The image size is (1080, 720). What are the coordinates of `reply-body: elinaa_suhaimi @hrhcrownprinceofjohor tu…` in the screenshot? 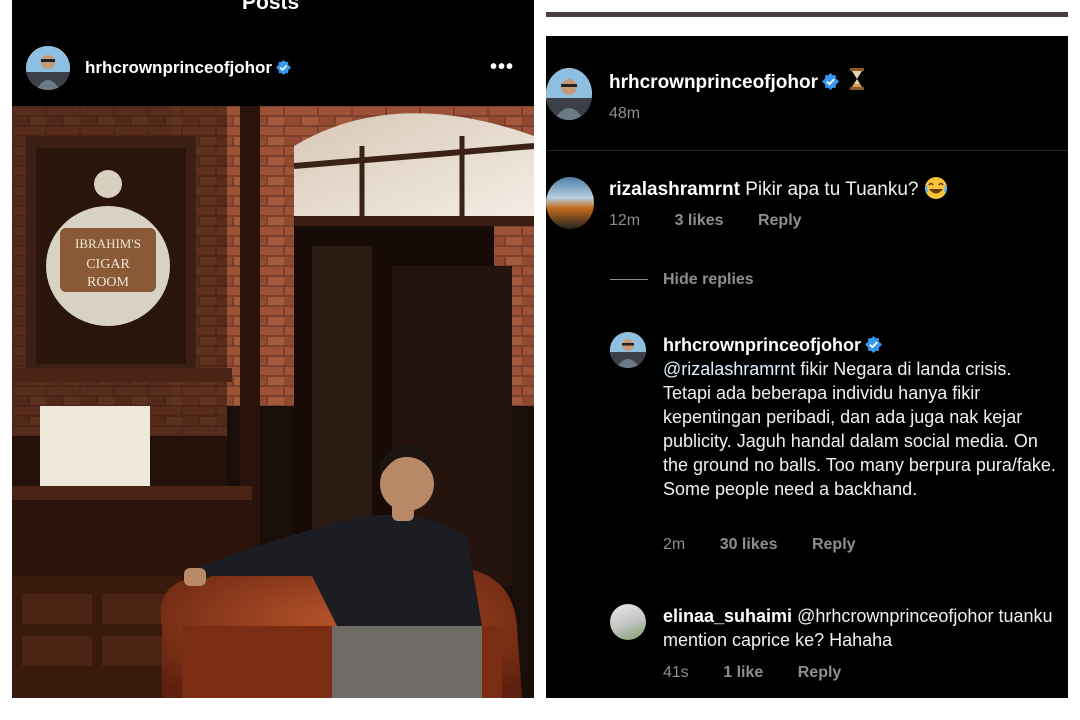 It's located at (863, 628).